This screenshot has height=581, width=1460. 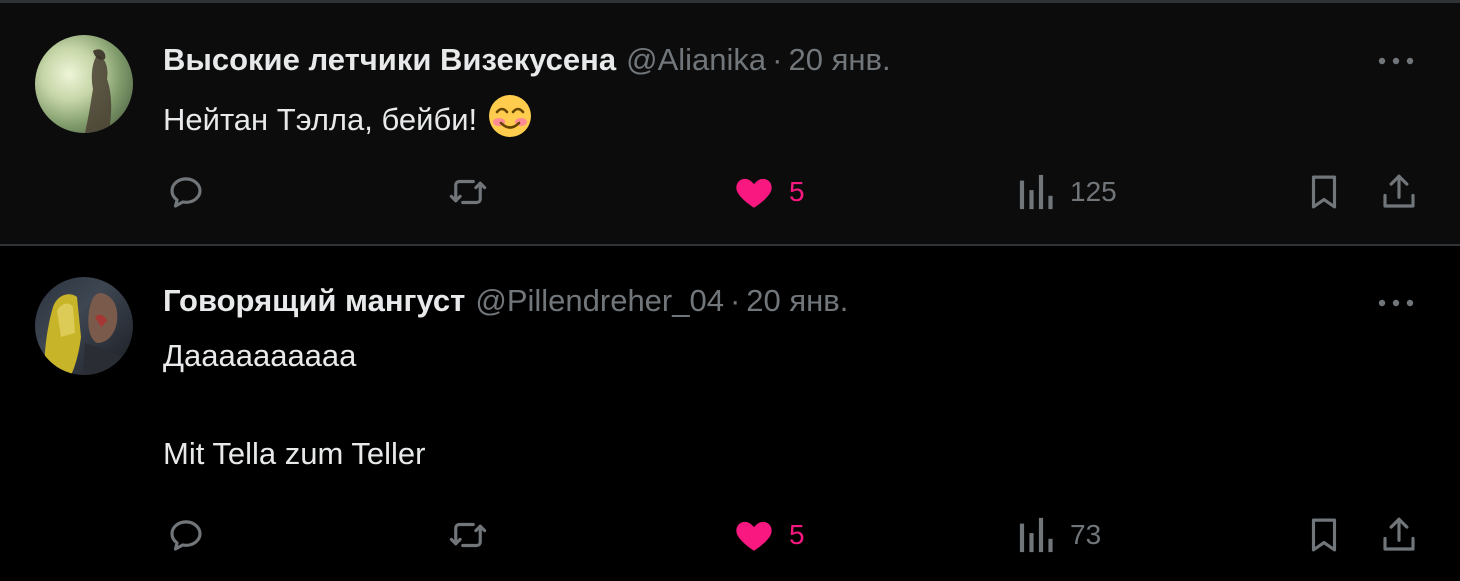 I want to click on tweet-text-line: Нейтан Тэлла, бейби!, so click(x=320, y=119).